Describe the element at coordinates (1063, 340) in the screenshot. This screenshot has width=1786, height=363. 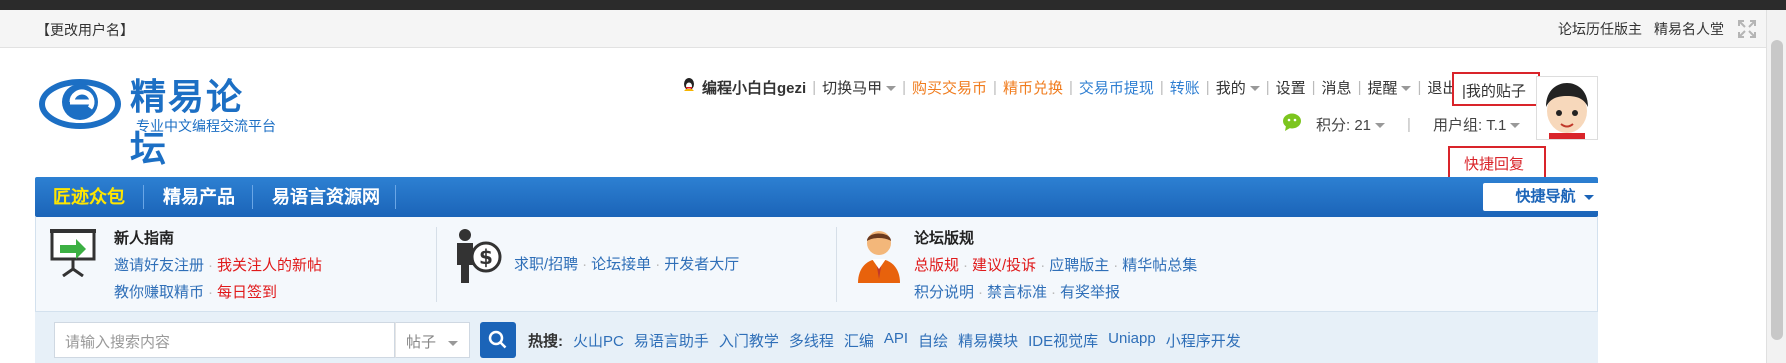
I see `hot-search-item: IDE视觉库` at that location.